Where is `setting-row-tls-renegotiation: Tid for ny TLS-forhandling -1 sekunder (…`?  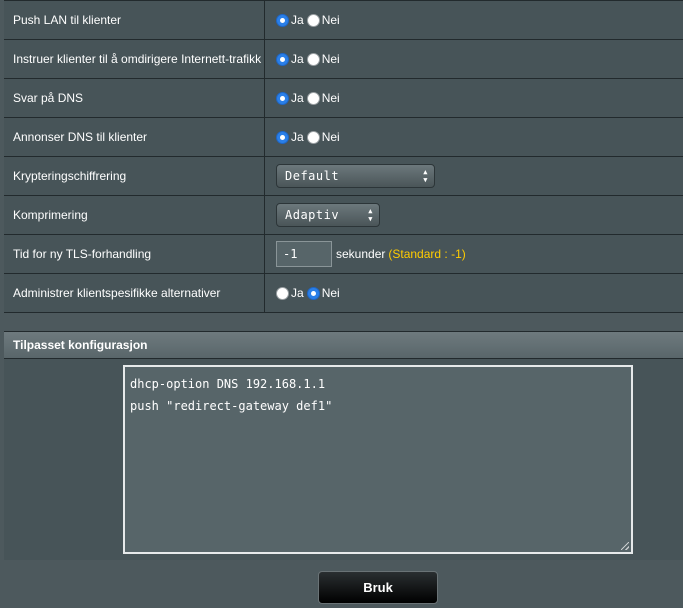
setting-row-tls-renegotiation: Tid for ny TLS-forhandling -1 sekunder (… is located at coordinates (343, 254).